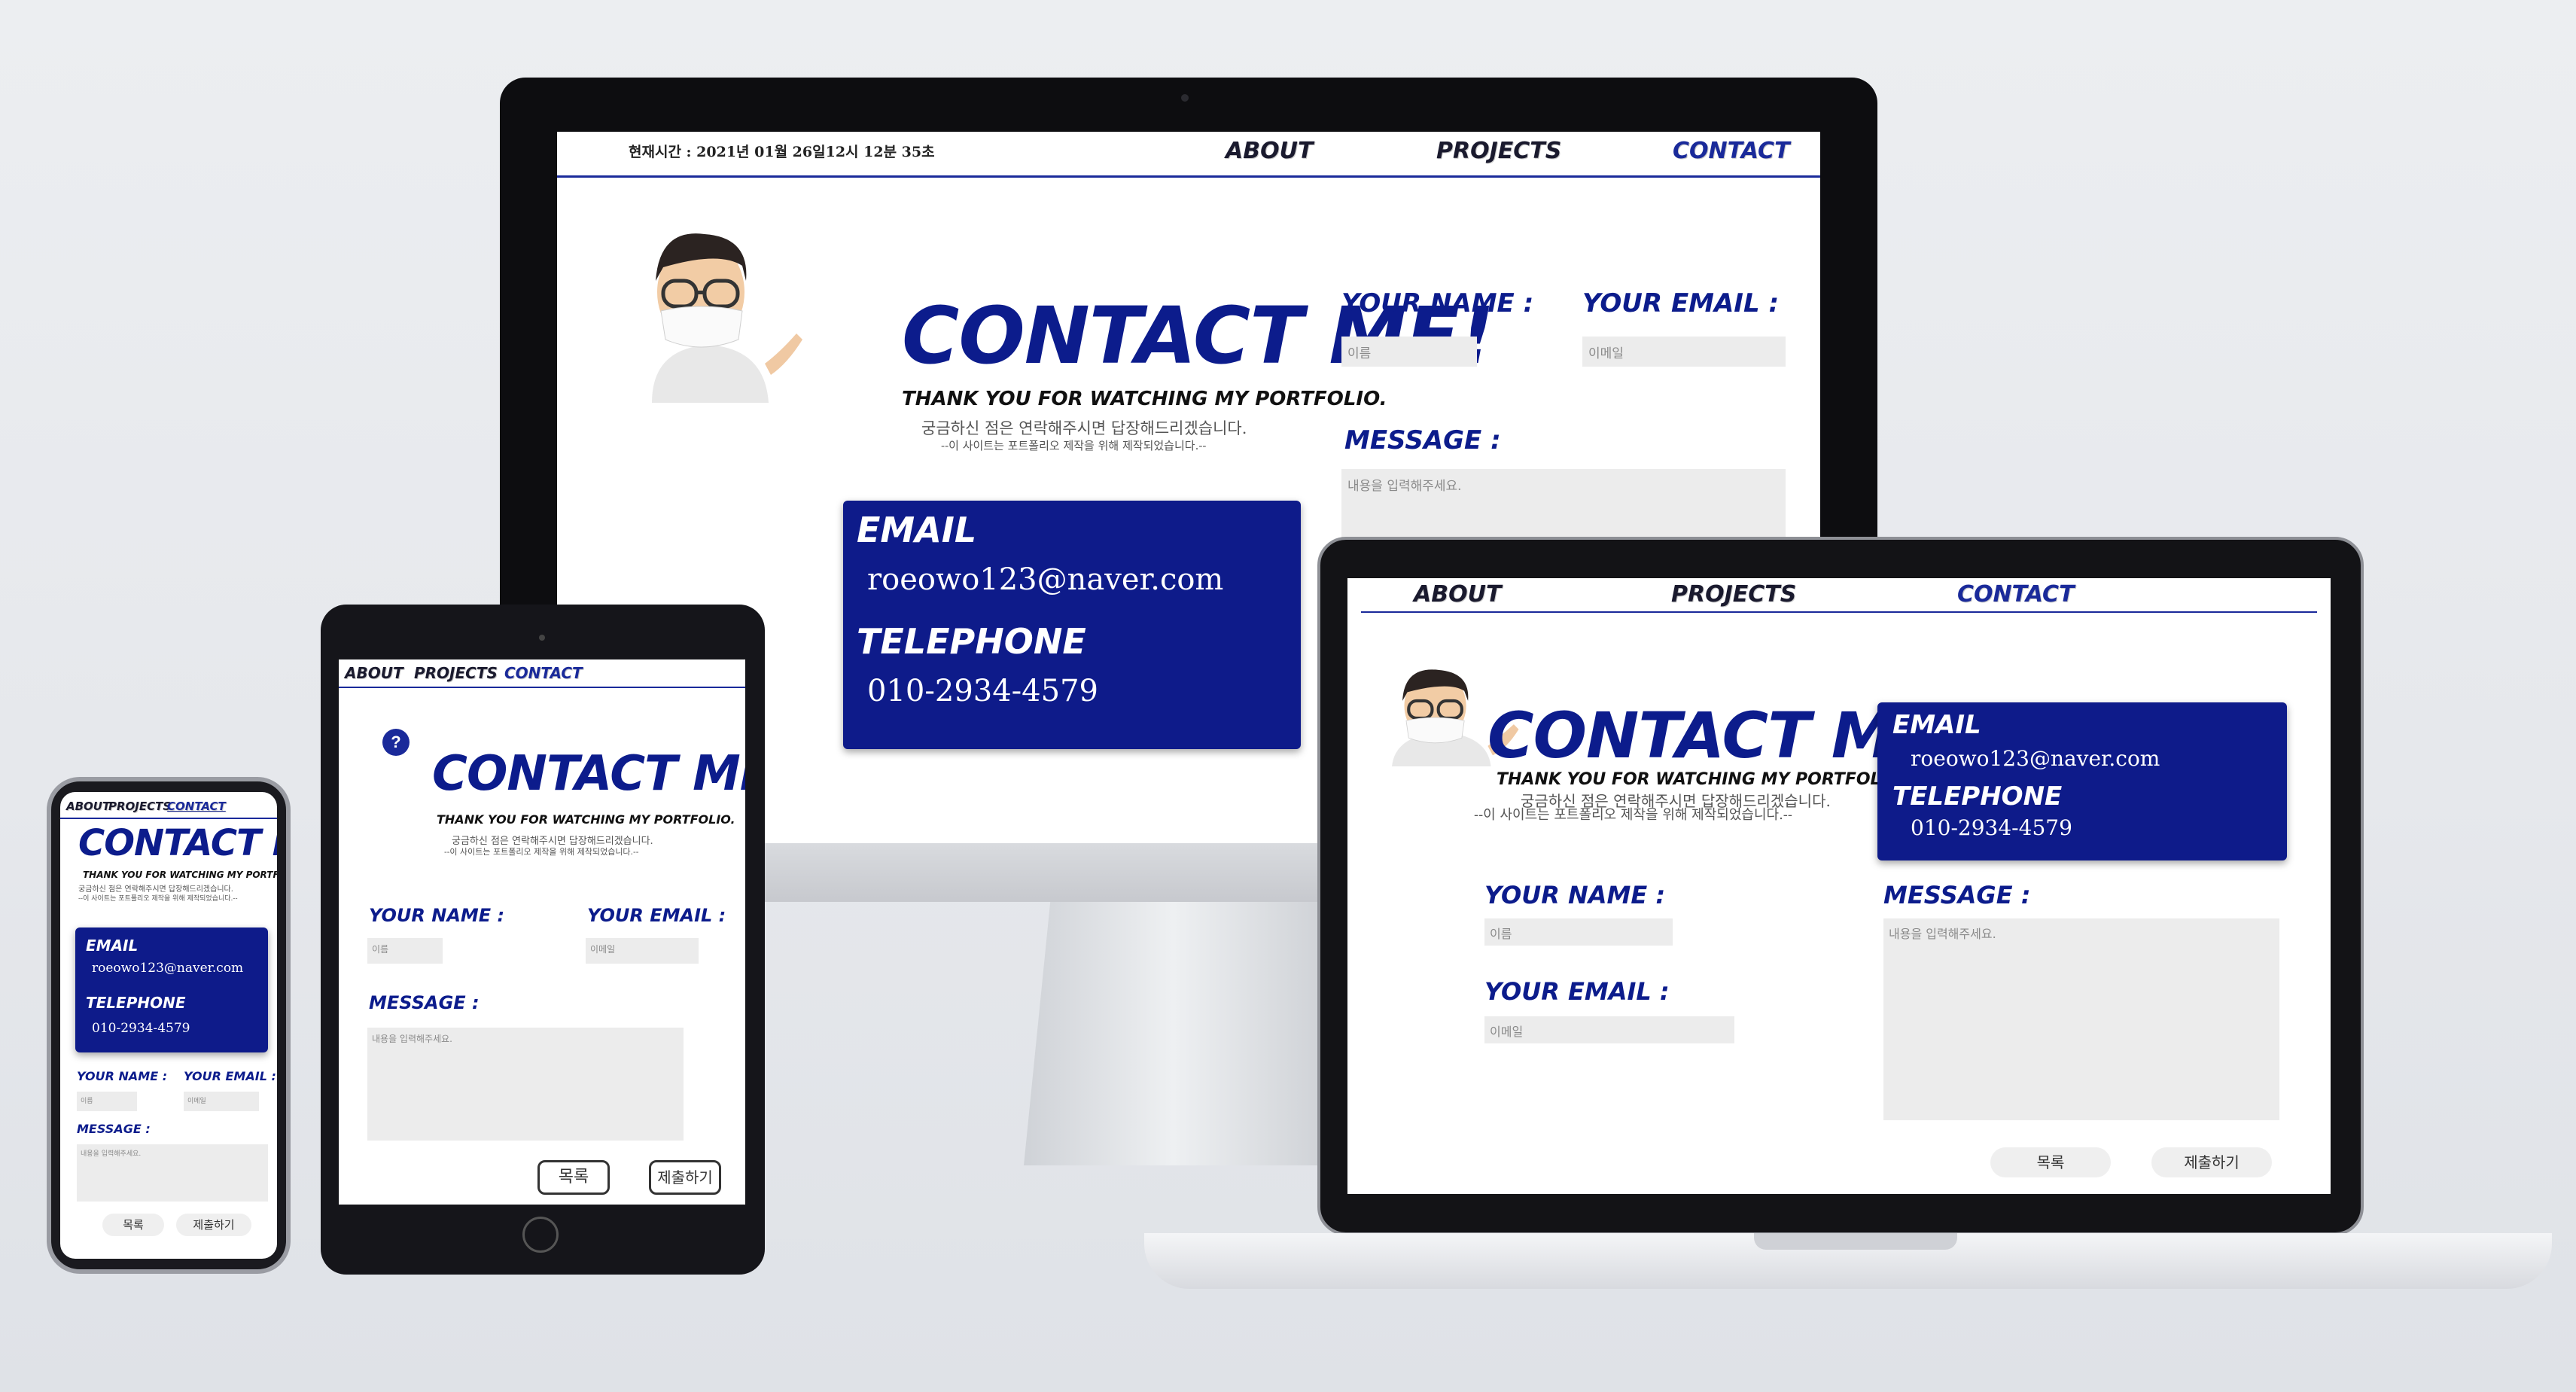 This screenshot has width=2576, height=1392. I want to click on phone-header: ABOUT PROJECTS CONTACT, so click(168, 805).